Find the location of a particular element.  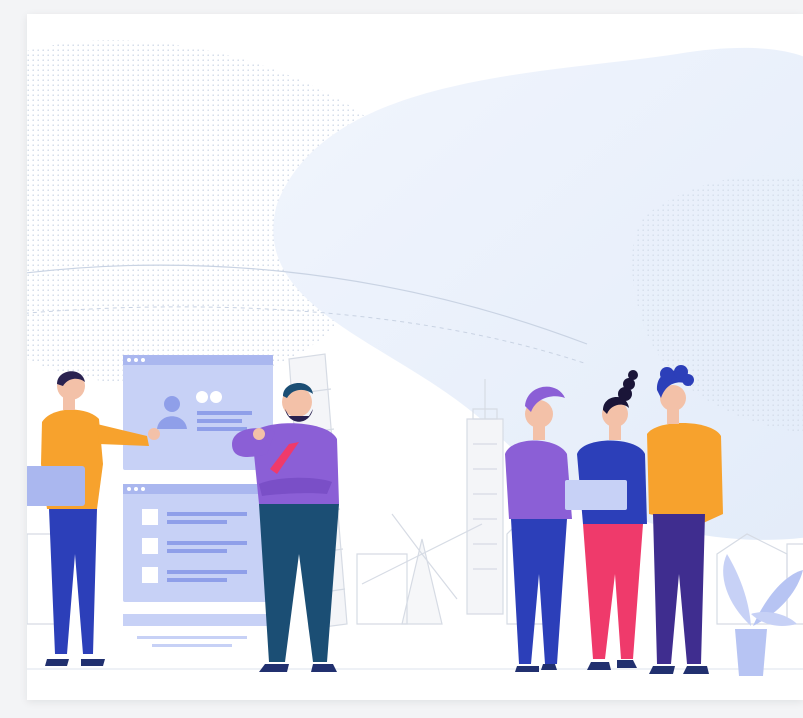

potted-plant is located at coordinates (763, 615).